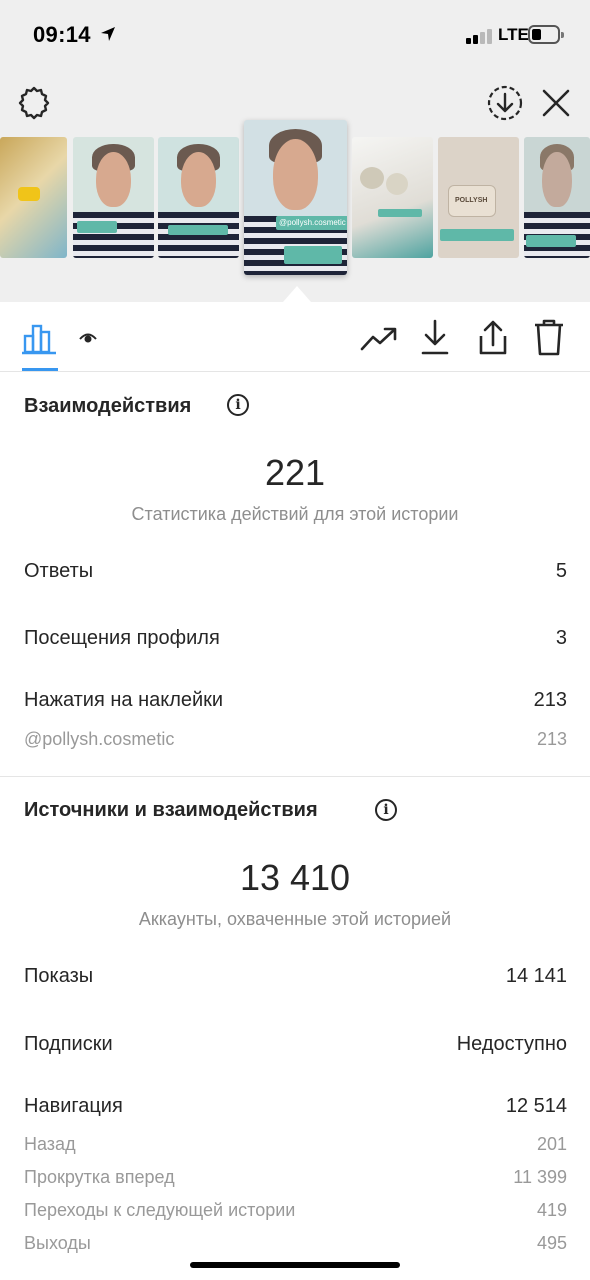  What do you see at coordinates (295, 1177) in the screenshot?
I see `stat-subrow-forward: Прокрутка вперед 11 399` at bounding box center [295, 1177].